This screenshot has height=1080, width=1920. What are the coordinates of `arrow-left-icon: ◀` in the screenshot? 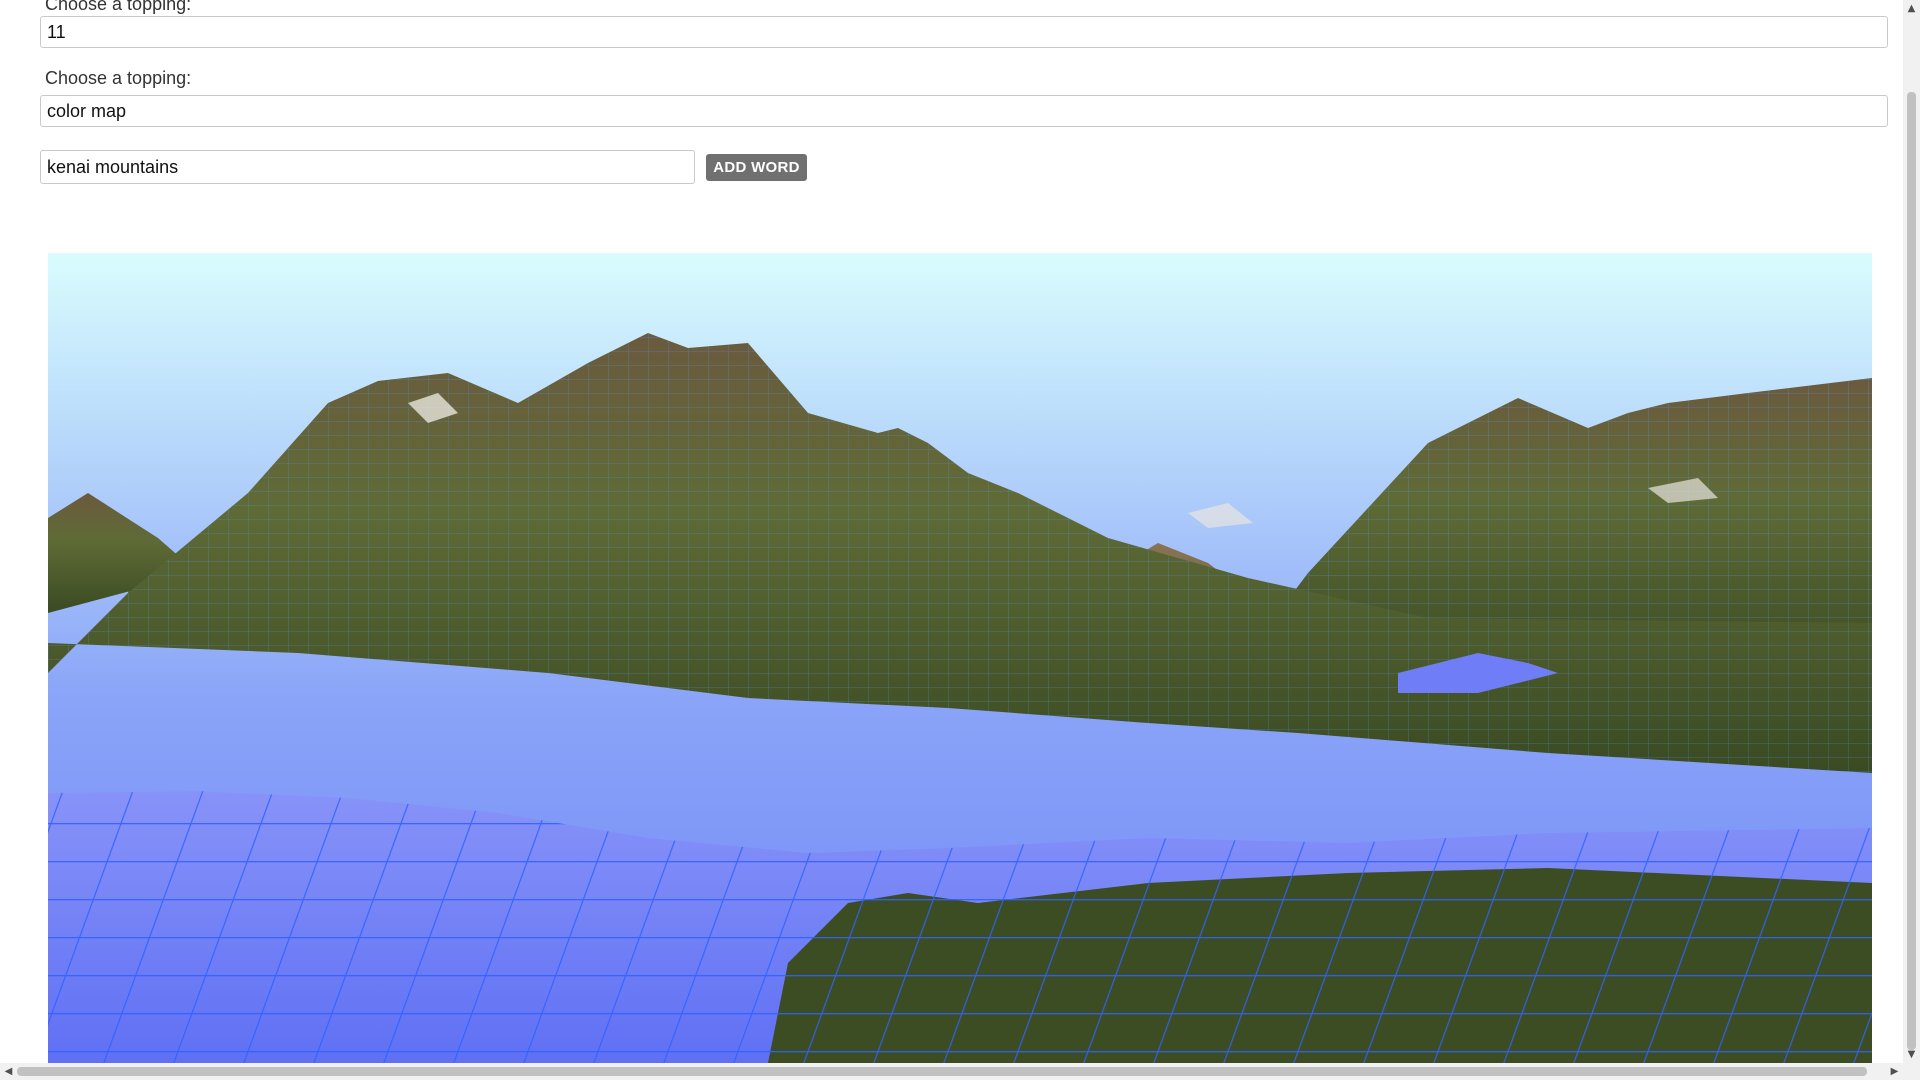 It's located at (8, 1071).